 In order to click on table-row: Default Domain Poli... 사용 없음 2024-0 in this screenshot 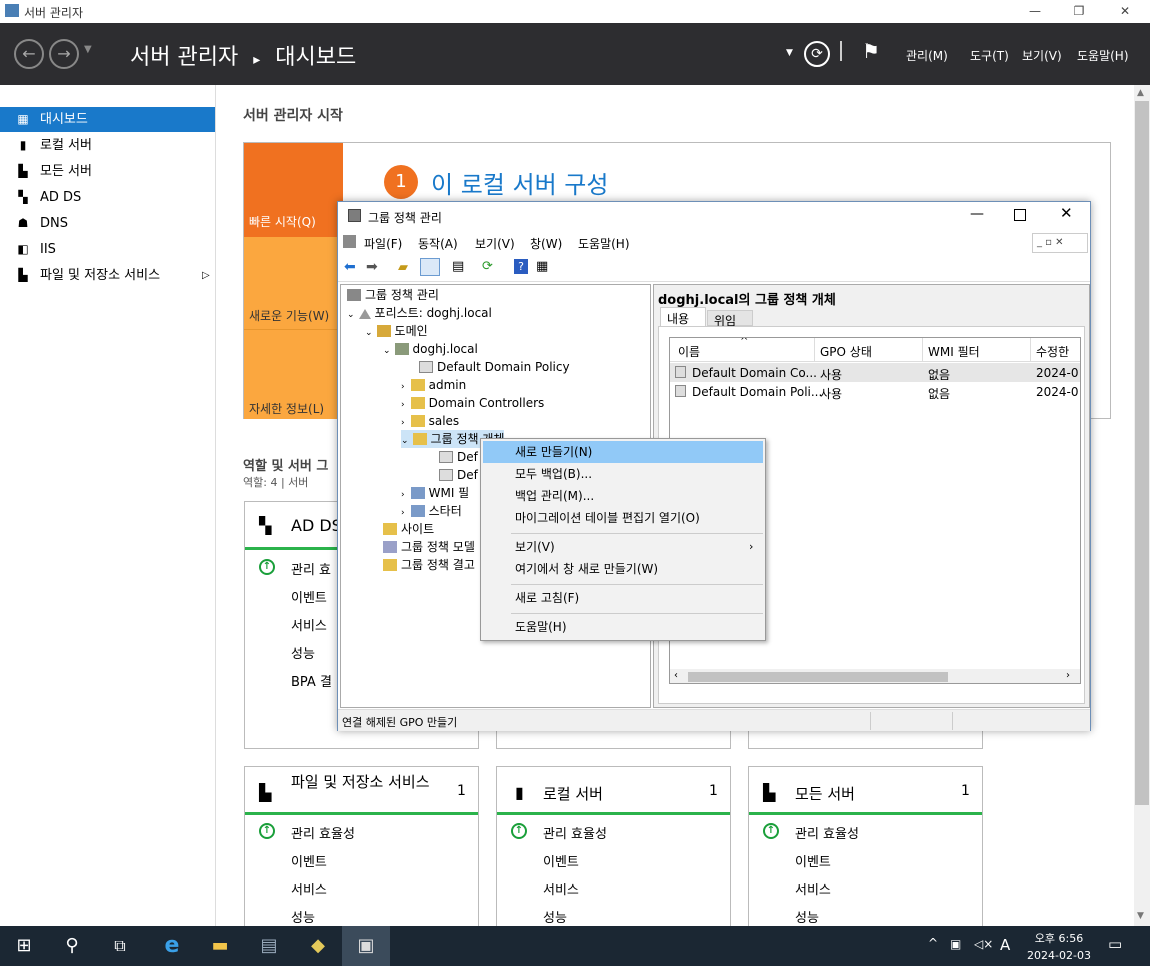, I will do `click(875, 391)`.